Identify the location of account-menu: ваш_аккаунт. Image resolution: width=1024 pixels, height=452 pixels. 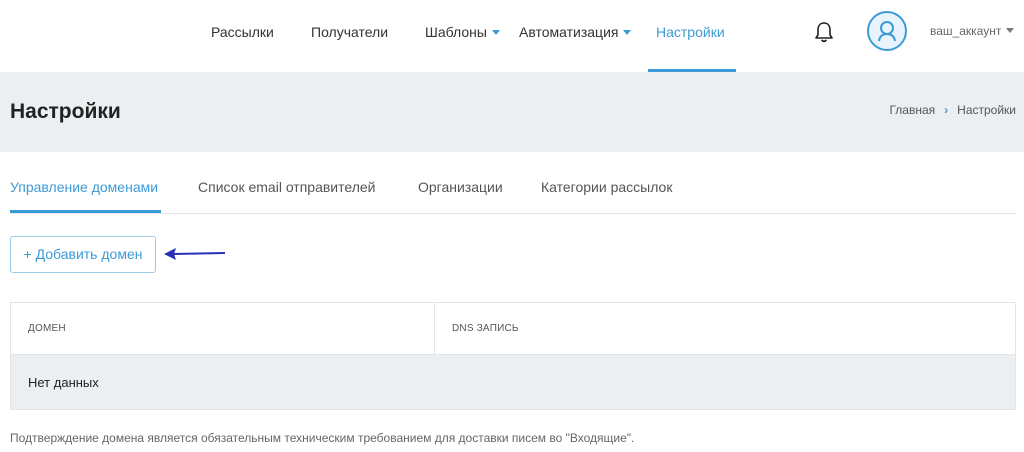
(972, 31).